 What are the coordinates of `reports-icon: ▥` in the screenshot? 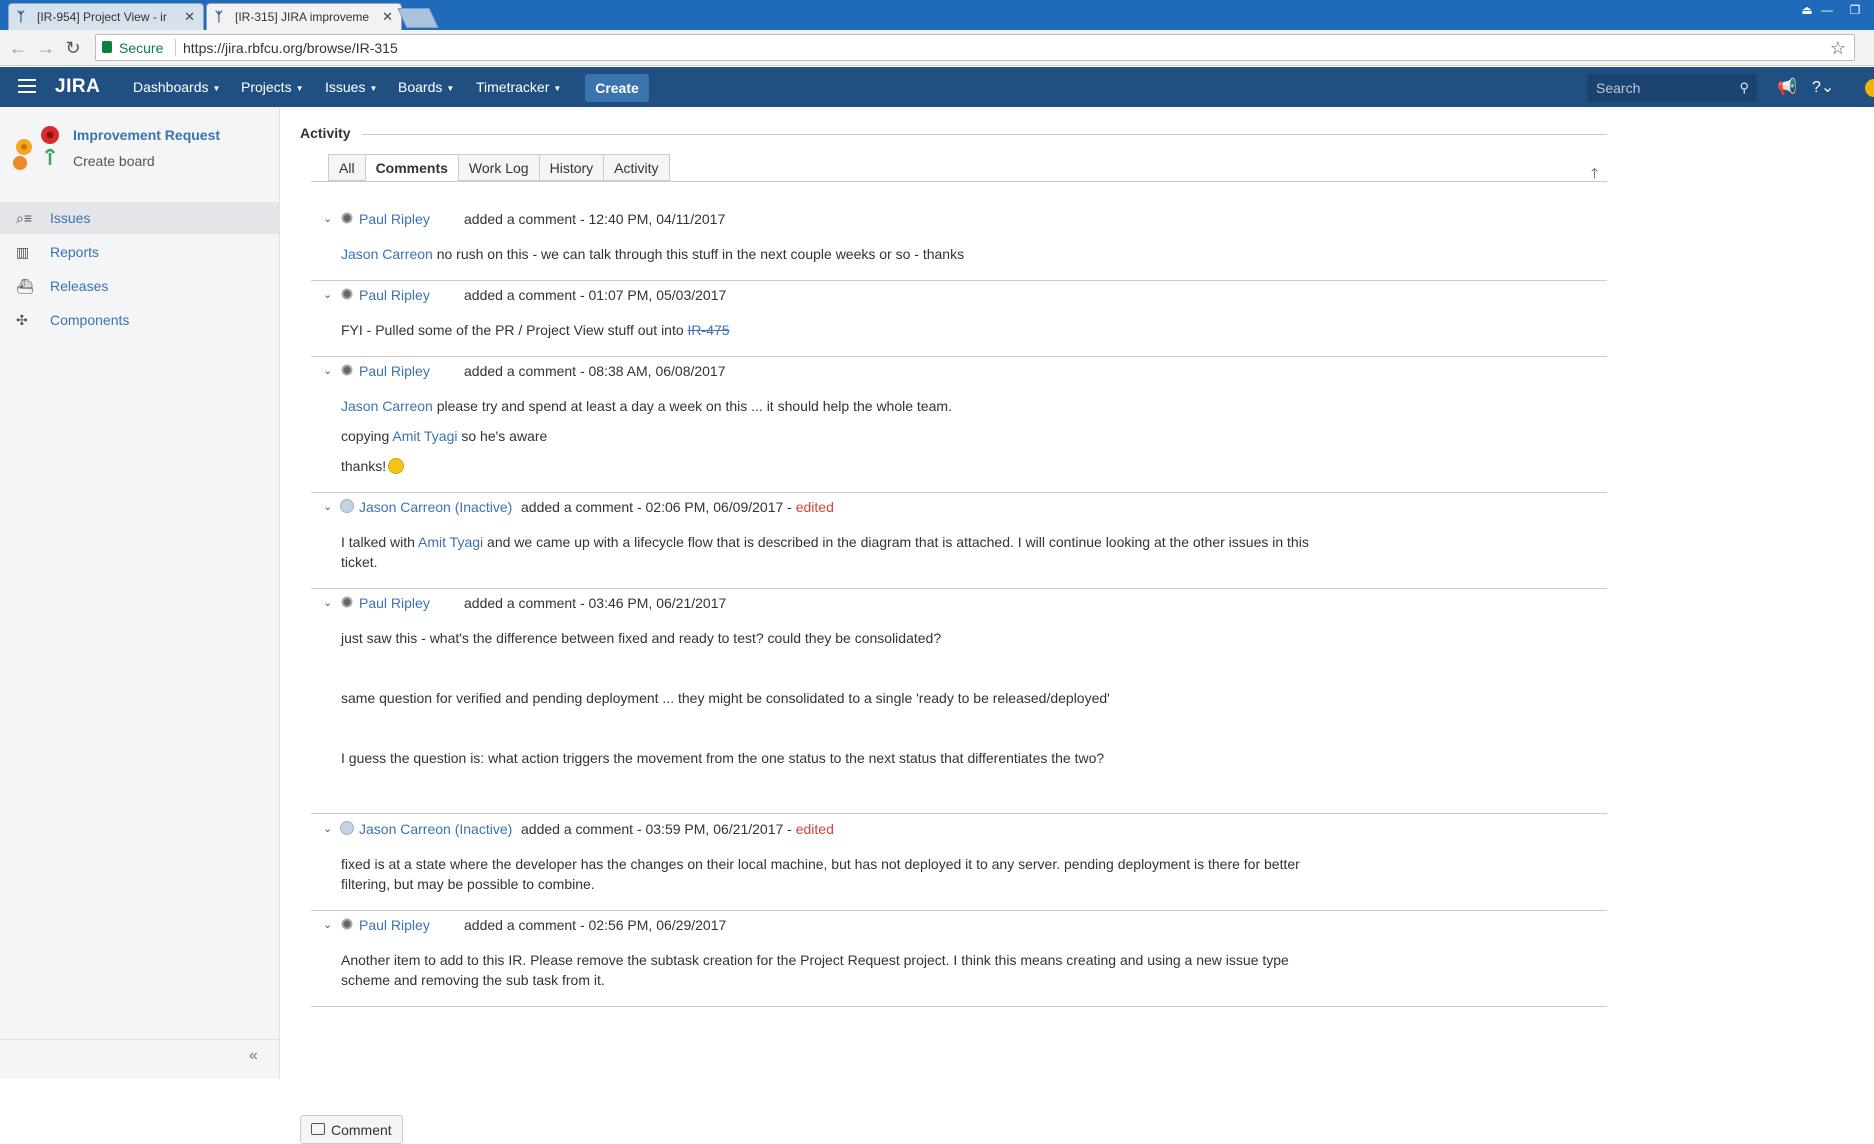 It's located at (23, 252).